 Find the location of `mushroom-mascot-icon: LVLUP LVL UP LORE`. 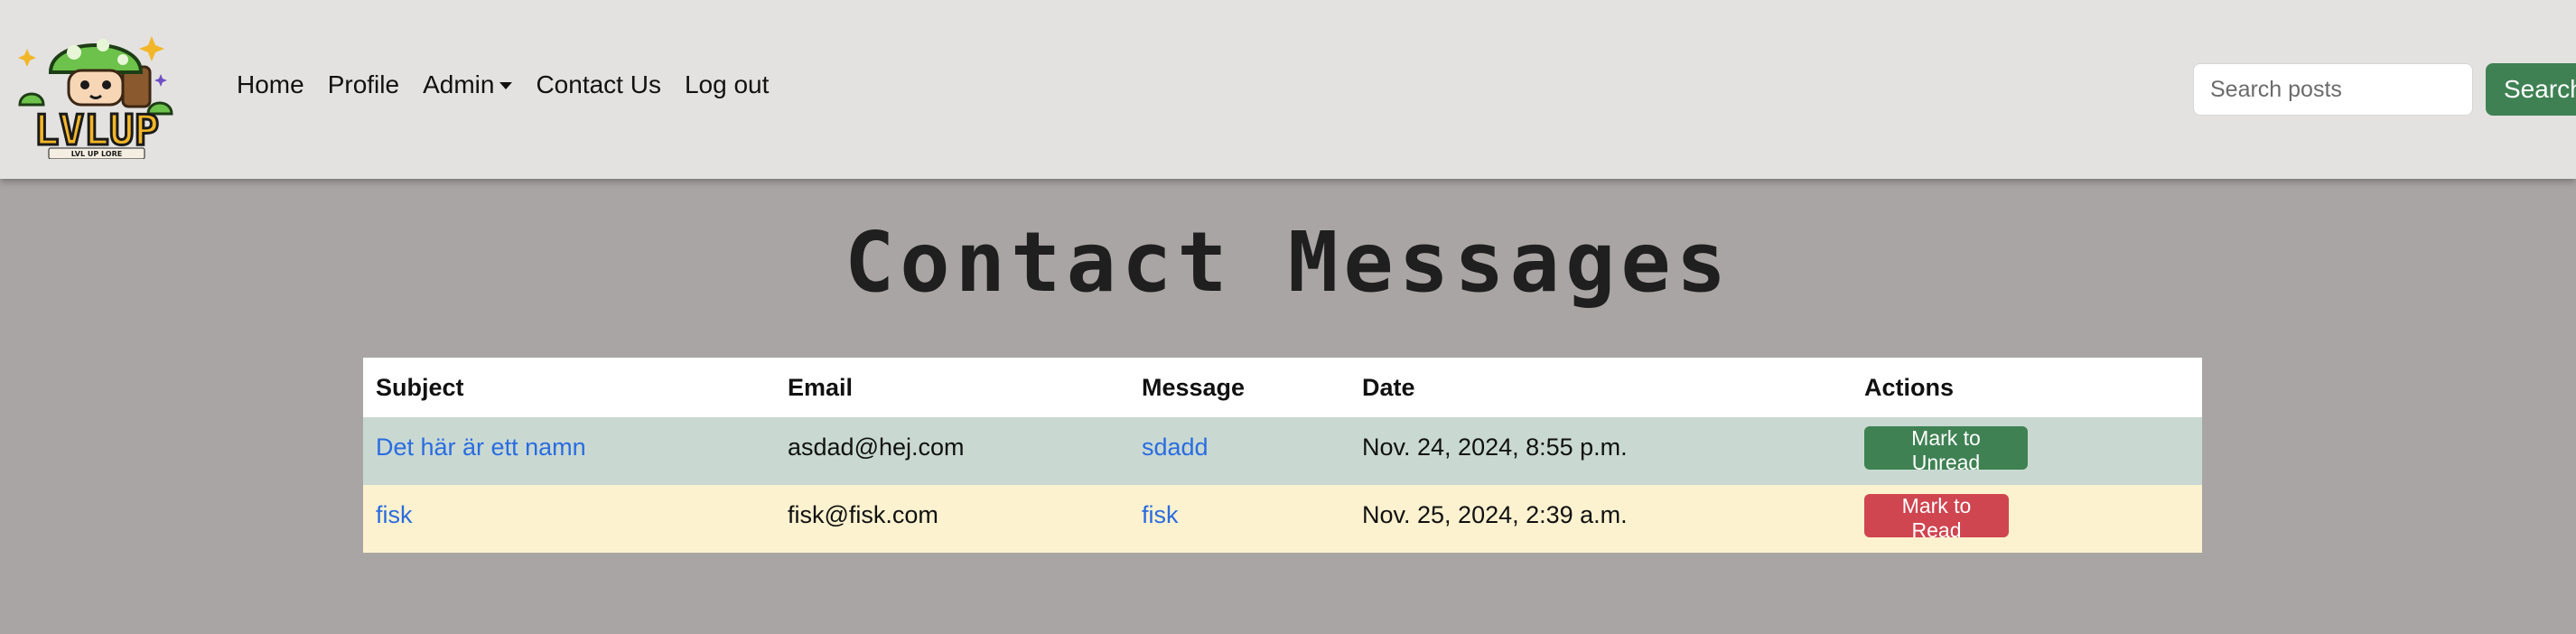

mushroom-mascot-icon: LVLUP LVL UP LORE is located at coordinates (95, 98).